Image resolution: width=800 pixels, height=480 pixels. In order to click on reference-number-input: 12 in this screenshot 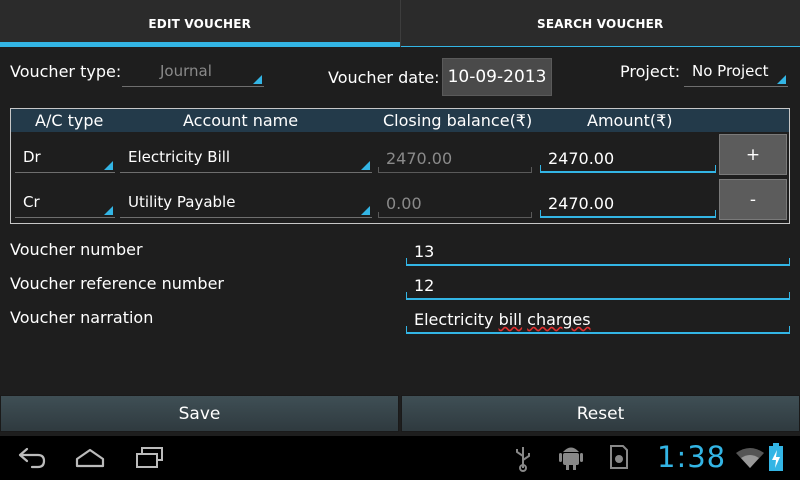, I will do `click(598, 286)`.